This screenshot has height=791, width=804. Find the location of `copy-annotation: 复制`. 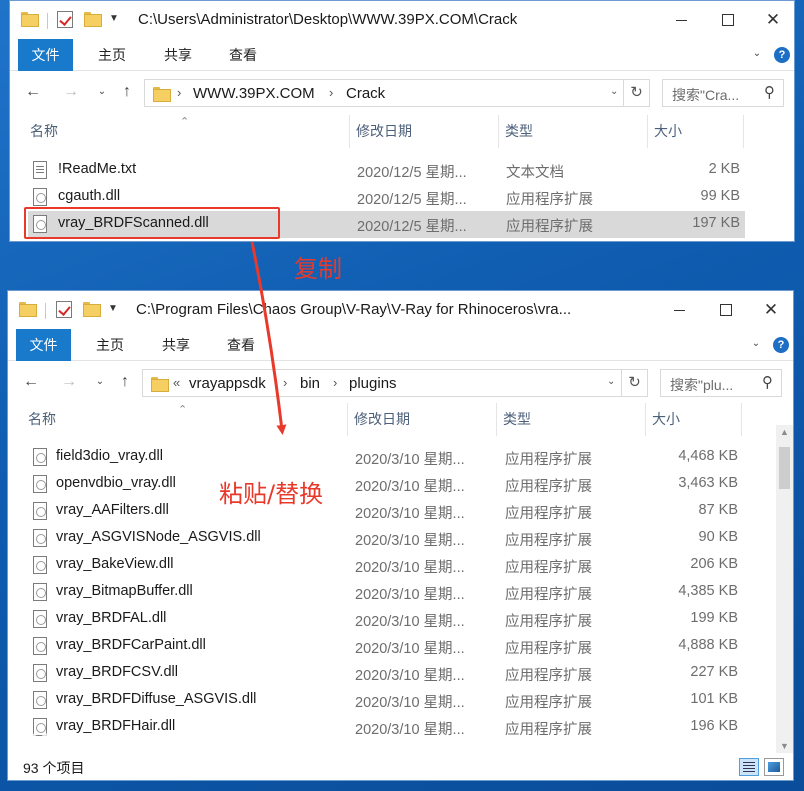

copy-annotation: 复制 is located at coordinates (318, 269).